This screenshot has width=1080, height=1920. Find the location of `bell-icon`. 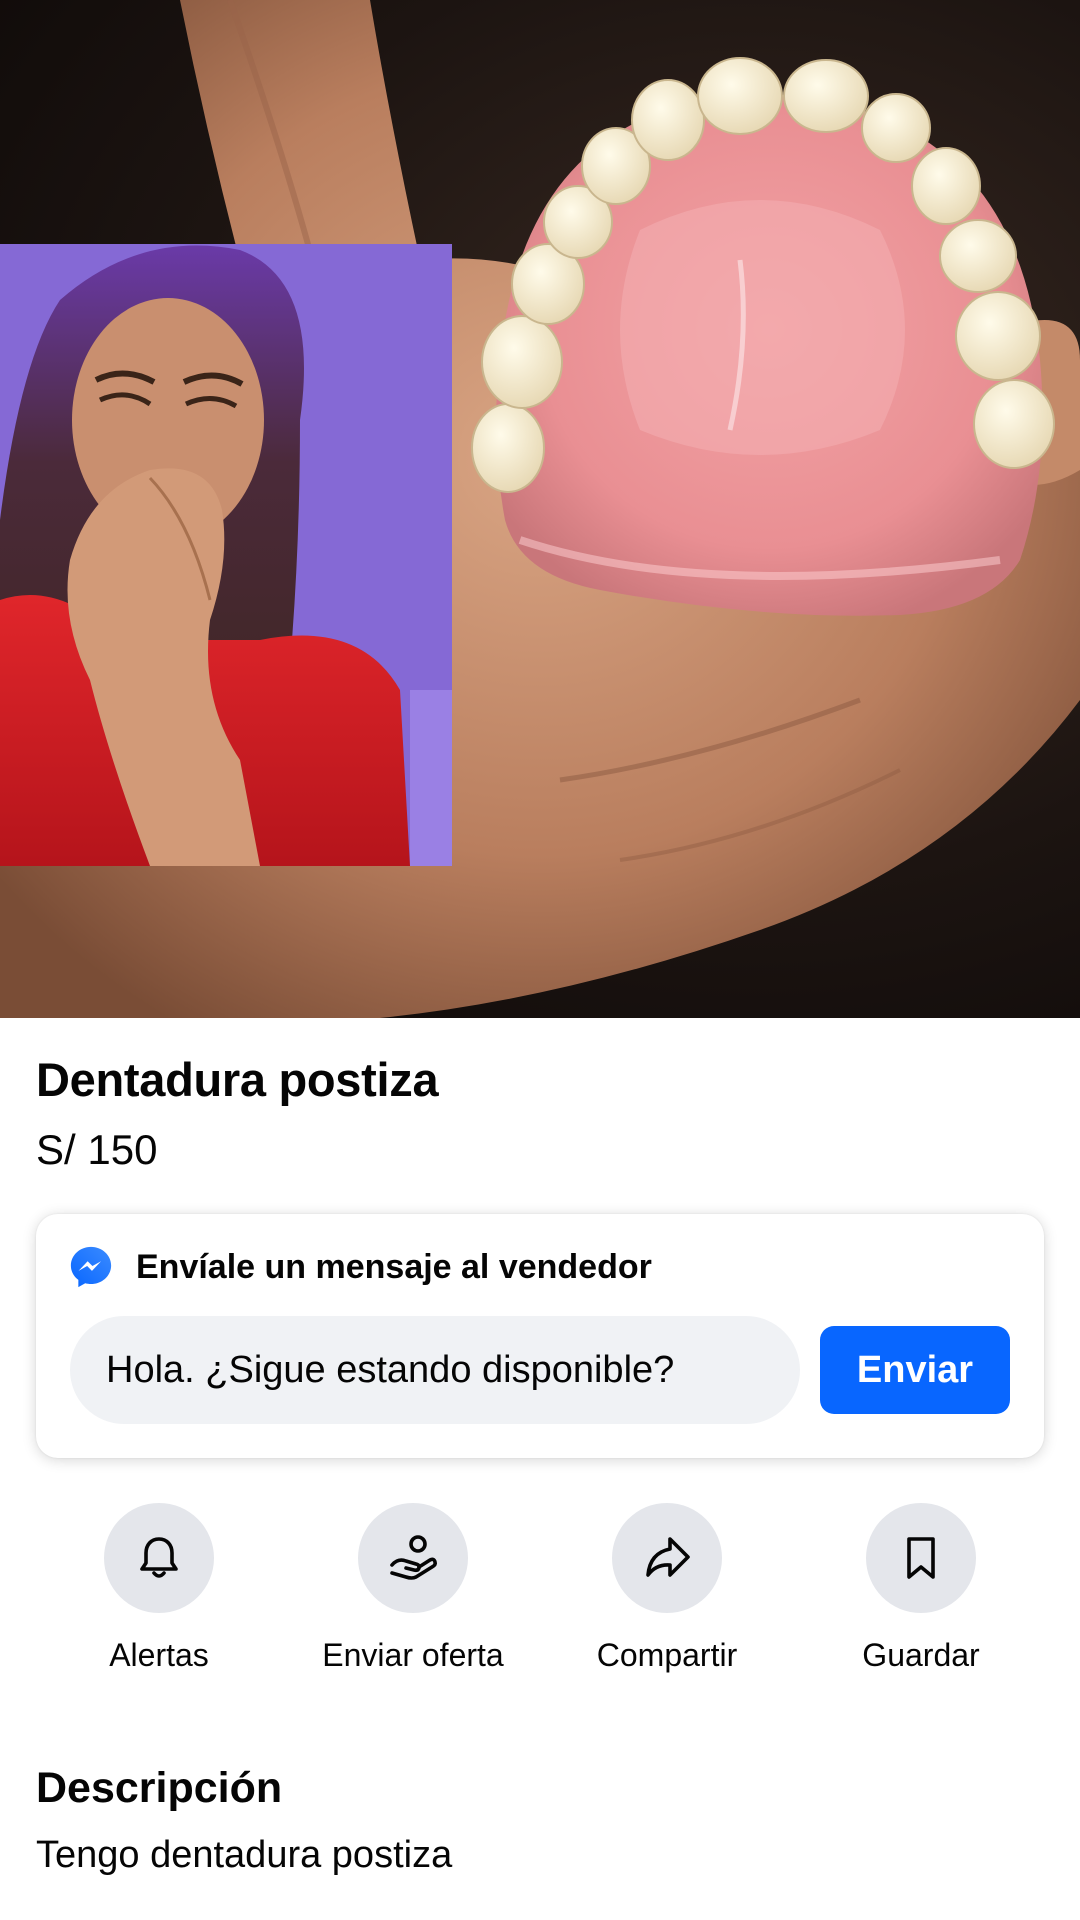

bell-icon is located at coordinates (159, 1557).